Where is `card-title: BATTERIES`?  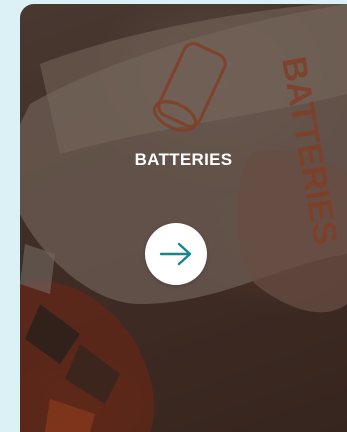
card-title: BATTERIES is located at coordinates (183, 159).